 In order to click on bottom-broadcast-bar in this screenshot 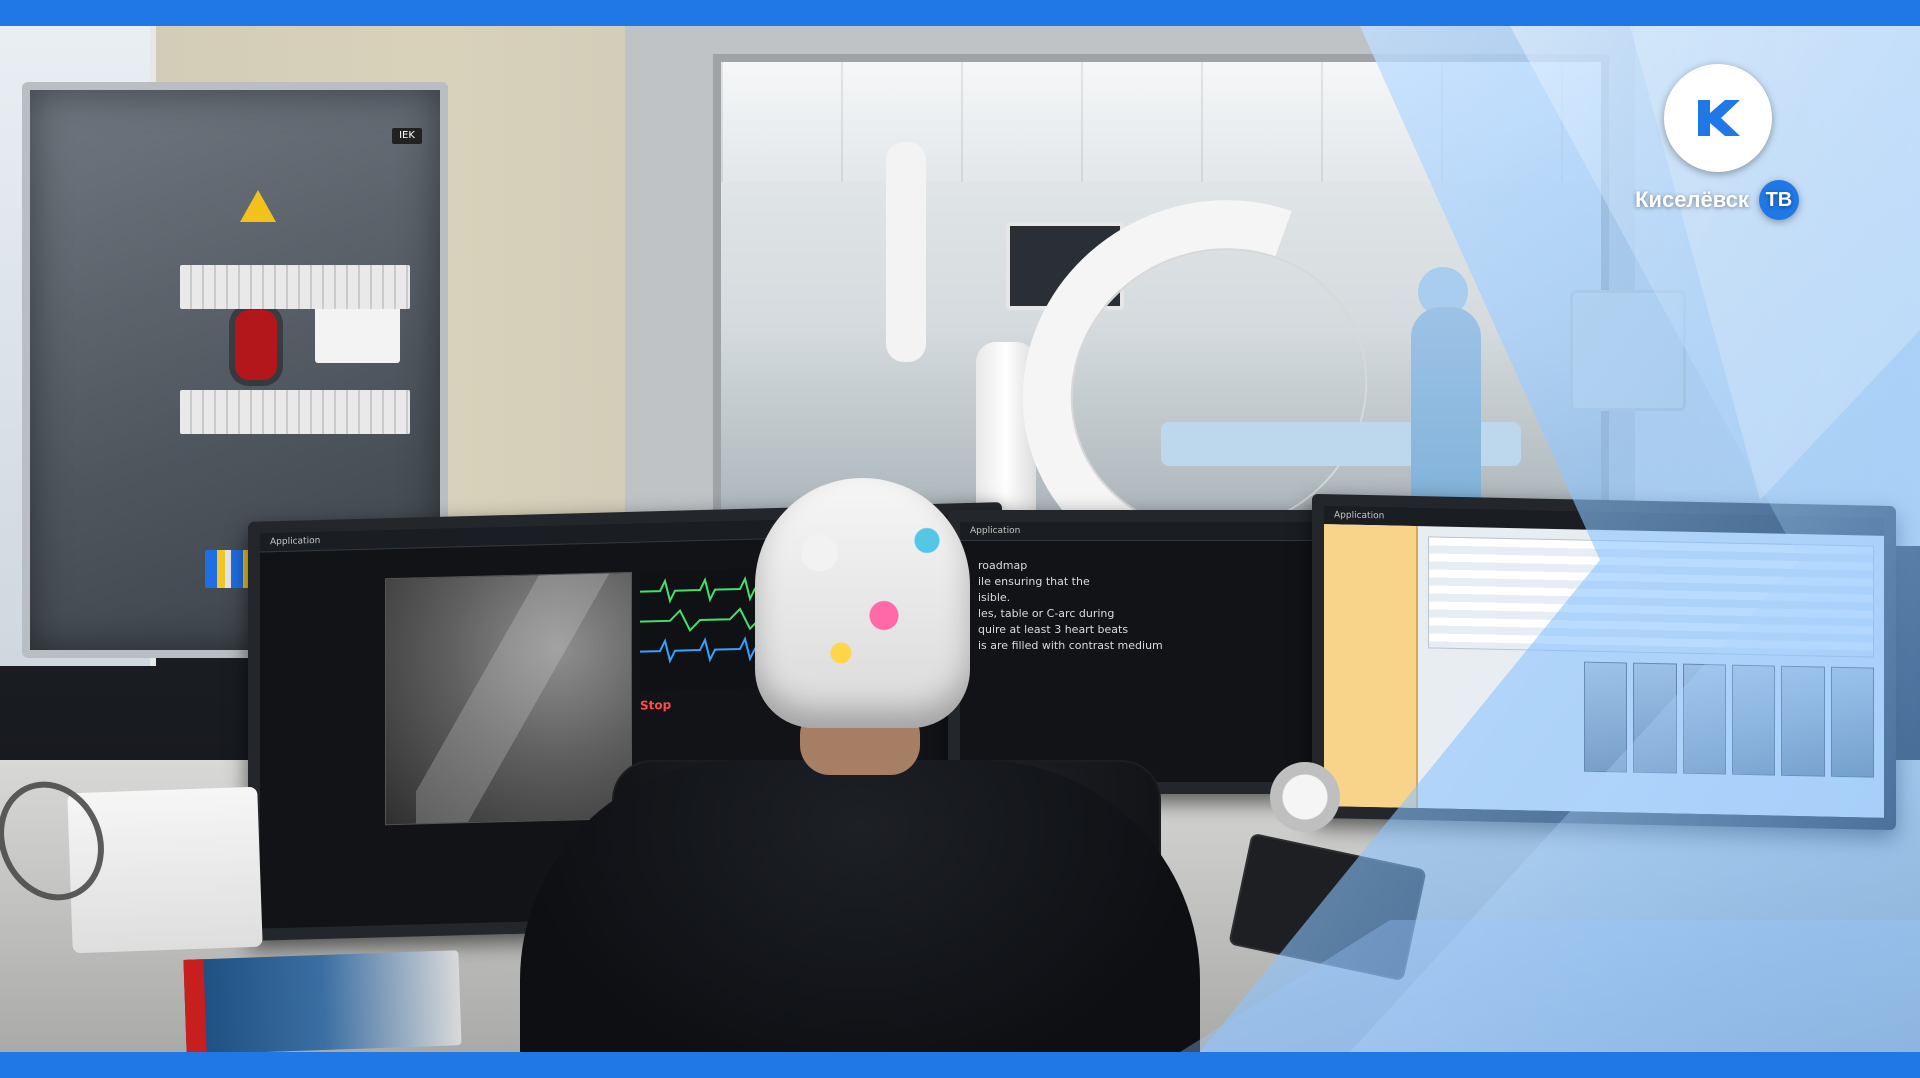, I will do `click(960, 1065)`.